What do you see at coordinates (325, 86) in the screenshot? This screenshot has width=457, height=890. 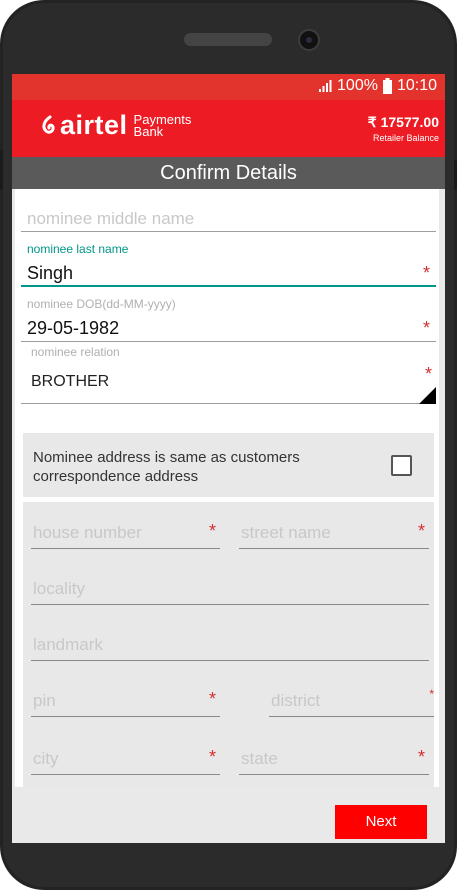 I see `signal-icon` at bounding box center [325, 86].